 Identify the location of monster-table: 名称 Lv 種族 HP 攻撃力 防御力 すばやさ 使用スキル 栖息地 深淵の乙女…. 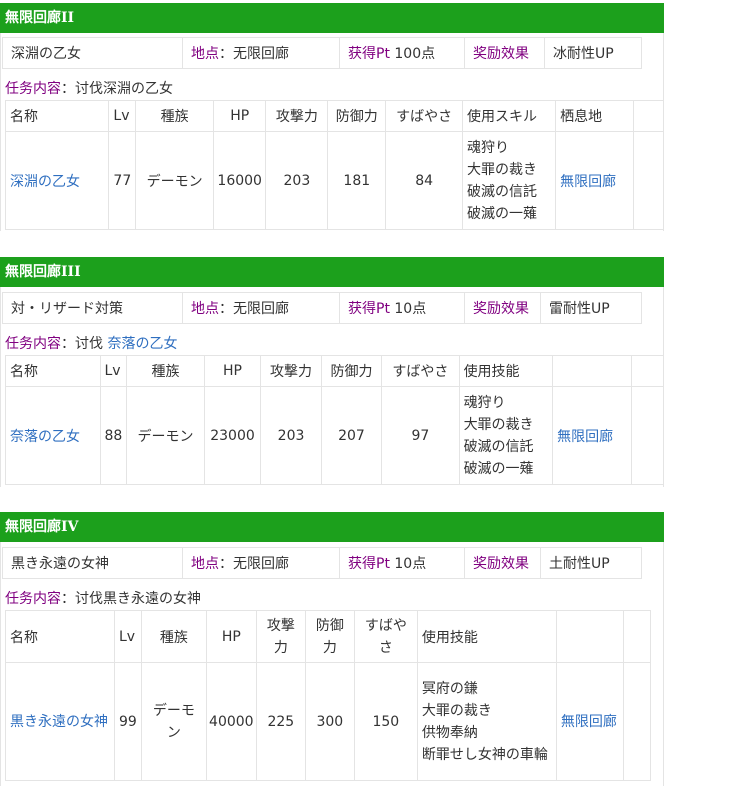
(334, 165).